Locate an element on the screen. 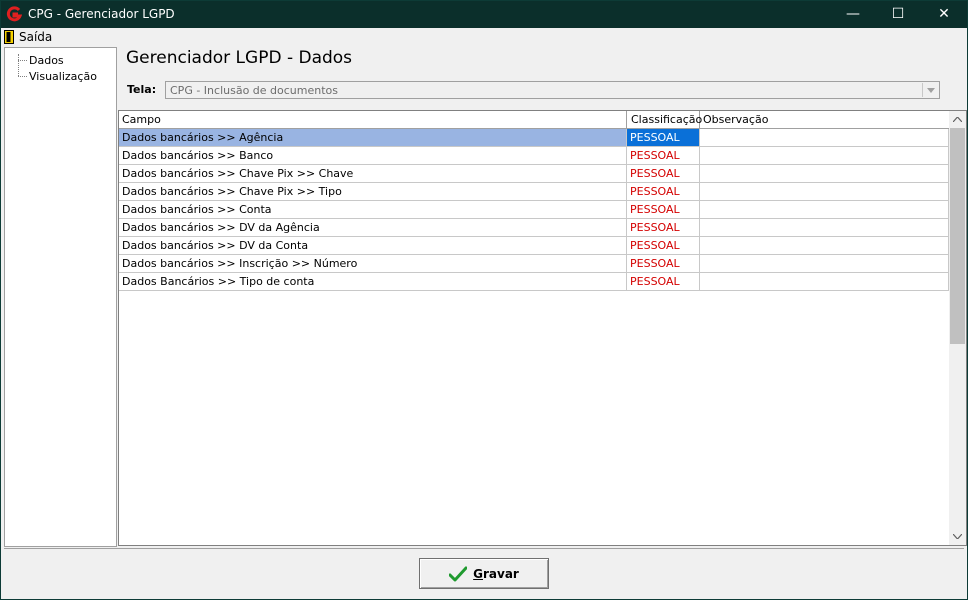  table-row: Dados Bancários >> Tipo de conta PESSOAL is located at coordinates (534, 282).